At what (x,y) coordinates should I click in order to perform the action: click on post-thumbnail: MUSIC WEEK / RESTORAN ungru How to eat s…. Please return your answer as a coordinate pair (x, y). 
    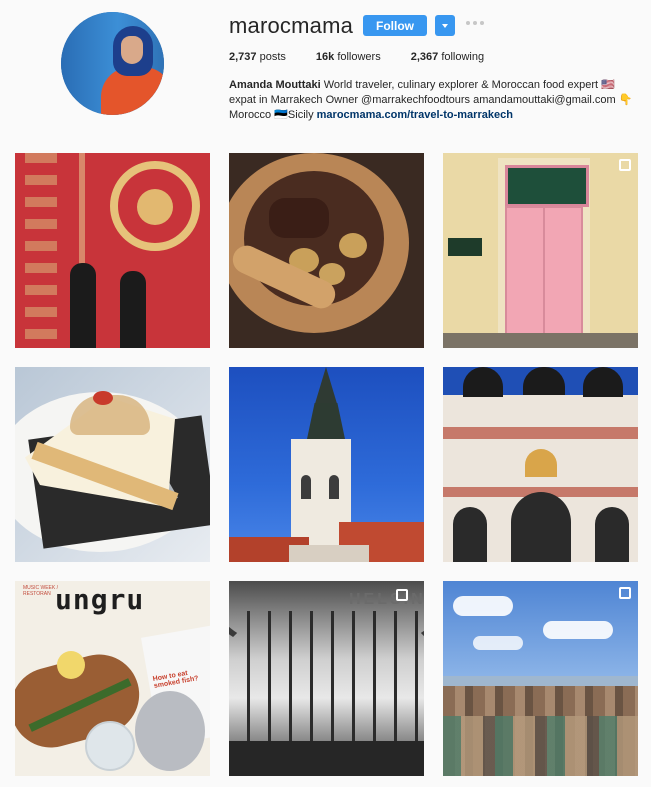
    Looking at the image, I should click on (112, 678).